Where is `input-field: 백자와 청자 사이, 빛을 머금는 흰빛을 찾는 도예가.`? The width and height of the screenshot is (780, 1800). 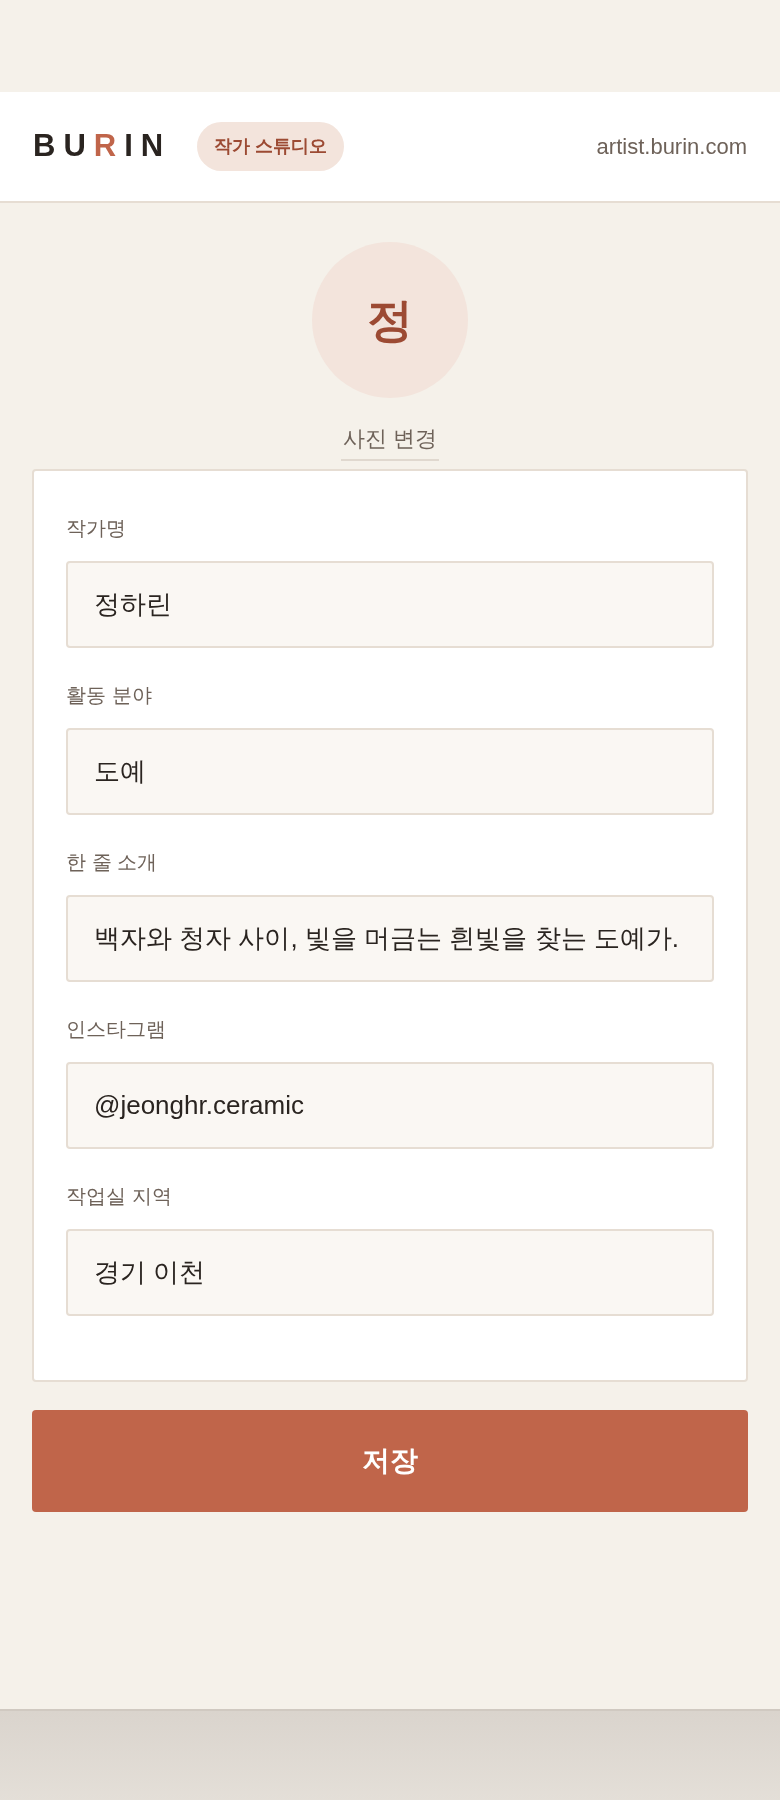 input-field: 백자와 청자 사이, 빛을 머금는 흰빛을 찾는 도예가. is located at coordinates (390, 938).